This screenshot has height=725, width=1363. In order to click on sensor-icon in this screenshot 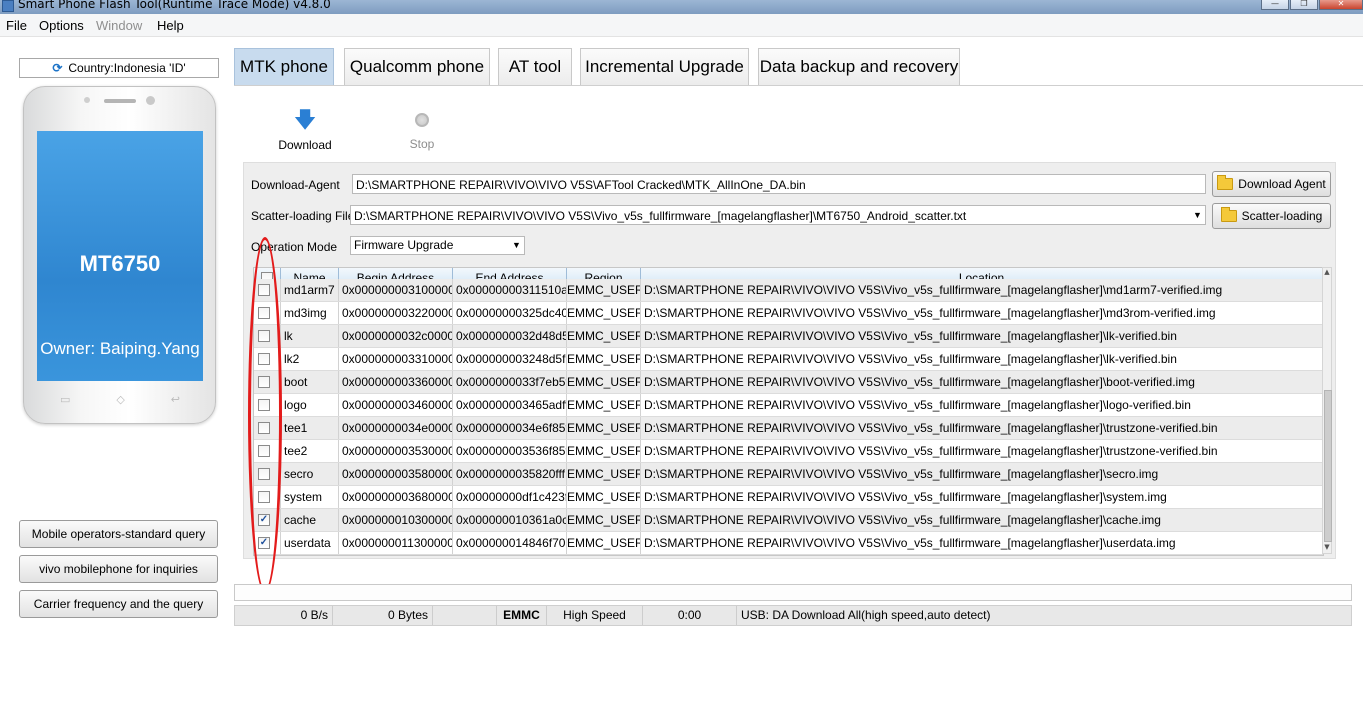, I will do `click(87, 100)`.